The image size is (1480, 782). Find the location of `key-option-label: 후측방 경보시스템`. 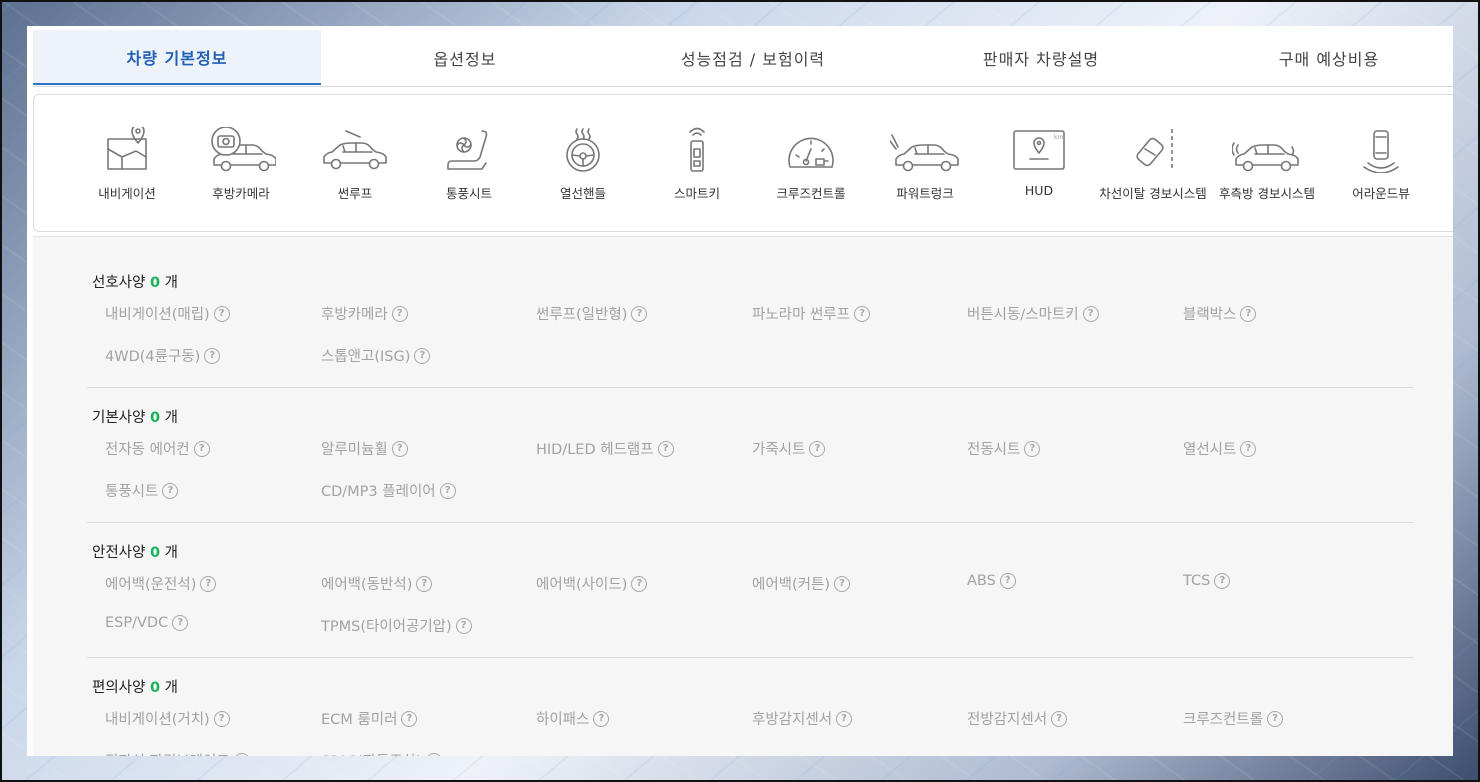

key-option-label: 후측방 경보시스템 is located at coordinates (1267, 193).